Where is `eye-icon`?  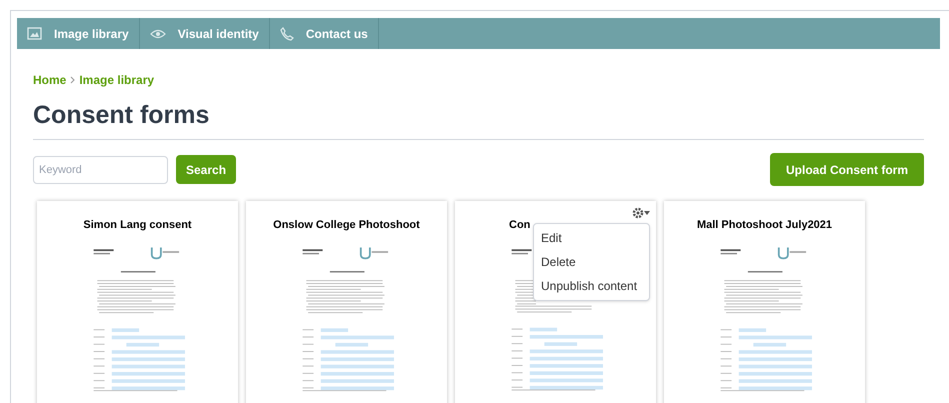
eye-icon is located at coordinates (158, 33).